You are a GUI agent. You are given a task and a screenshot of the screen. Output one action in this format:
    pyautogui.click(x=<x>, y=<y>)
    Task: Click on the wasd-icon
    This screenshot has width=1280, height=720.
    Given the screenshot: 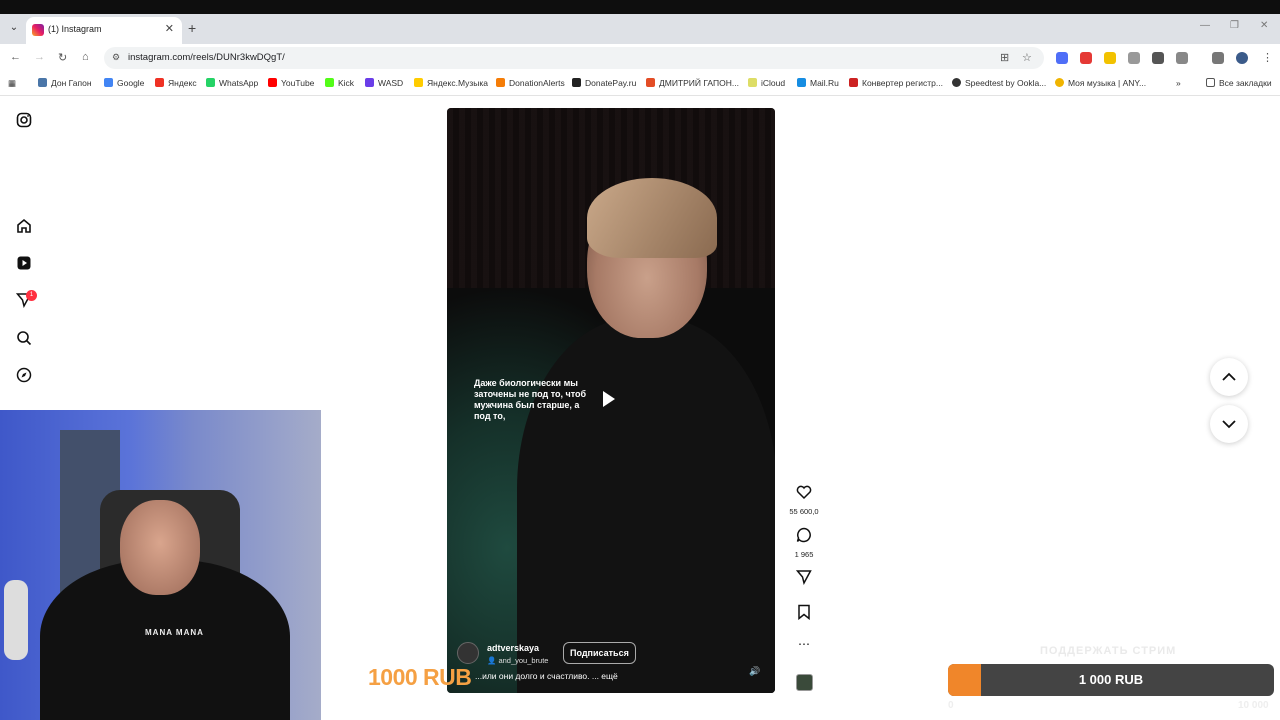 What is the action you would take?
    pyautogui.click(x=369, y=82)
    